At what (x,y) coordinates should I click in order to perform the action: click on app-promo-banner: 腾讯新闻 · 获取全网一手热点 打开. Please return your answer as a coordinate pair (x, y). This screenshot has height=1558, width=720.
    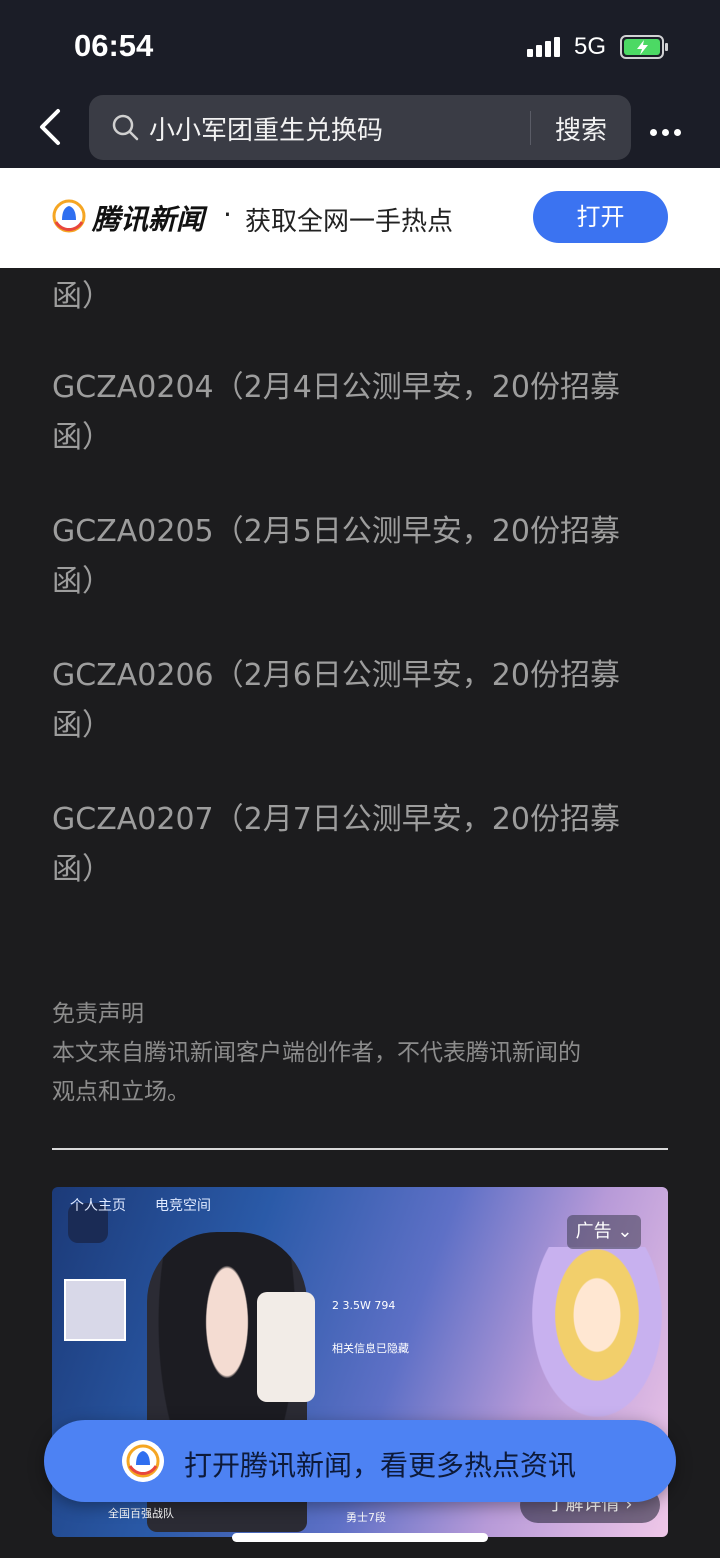
    Looking at the image, I should click on (360, 218).